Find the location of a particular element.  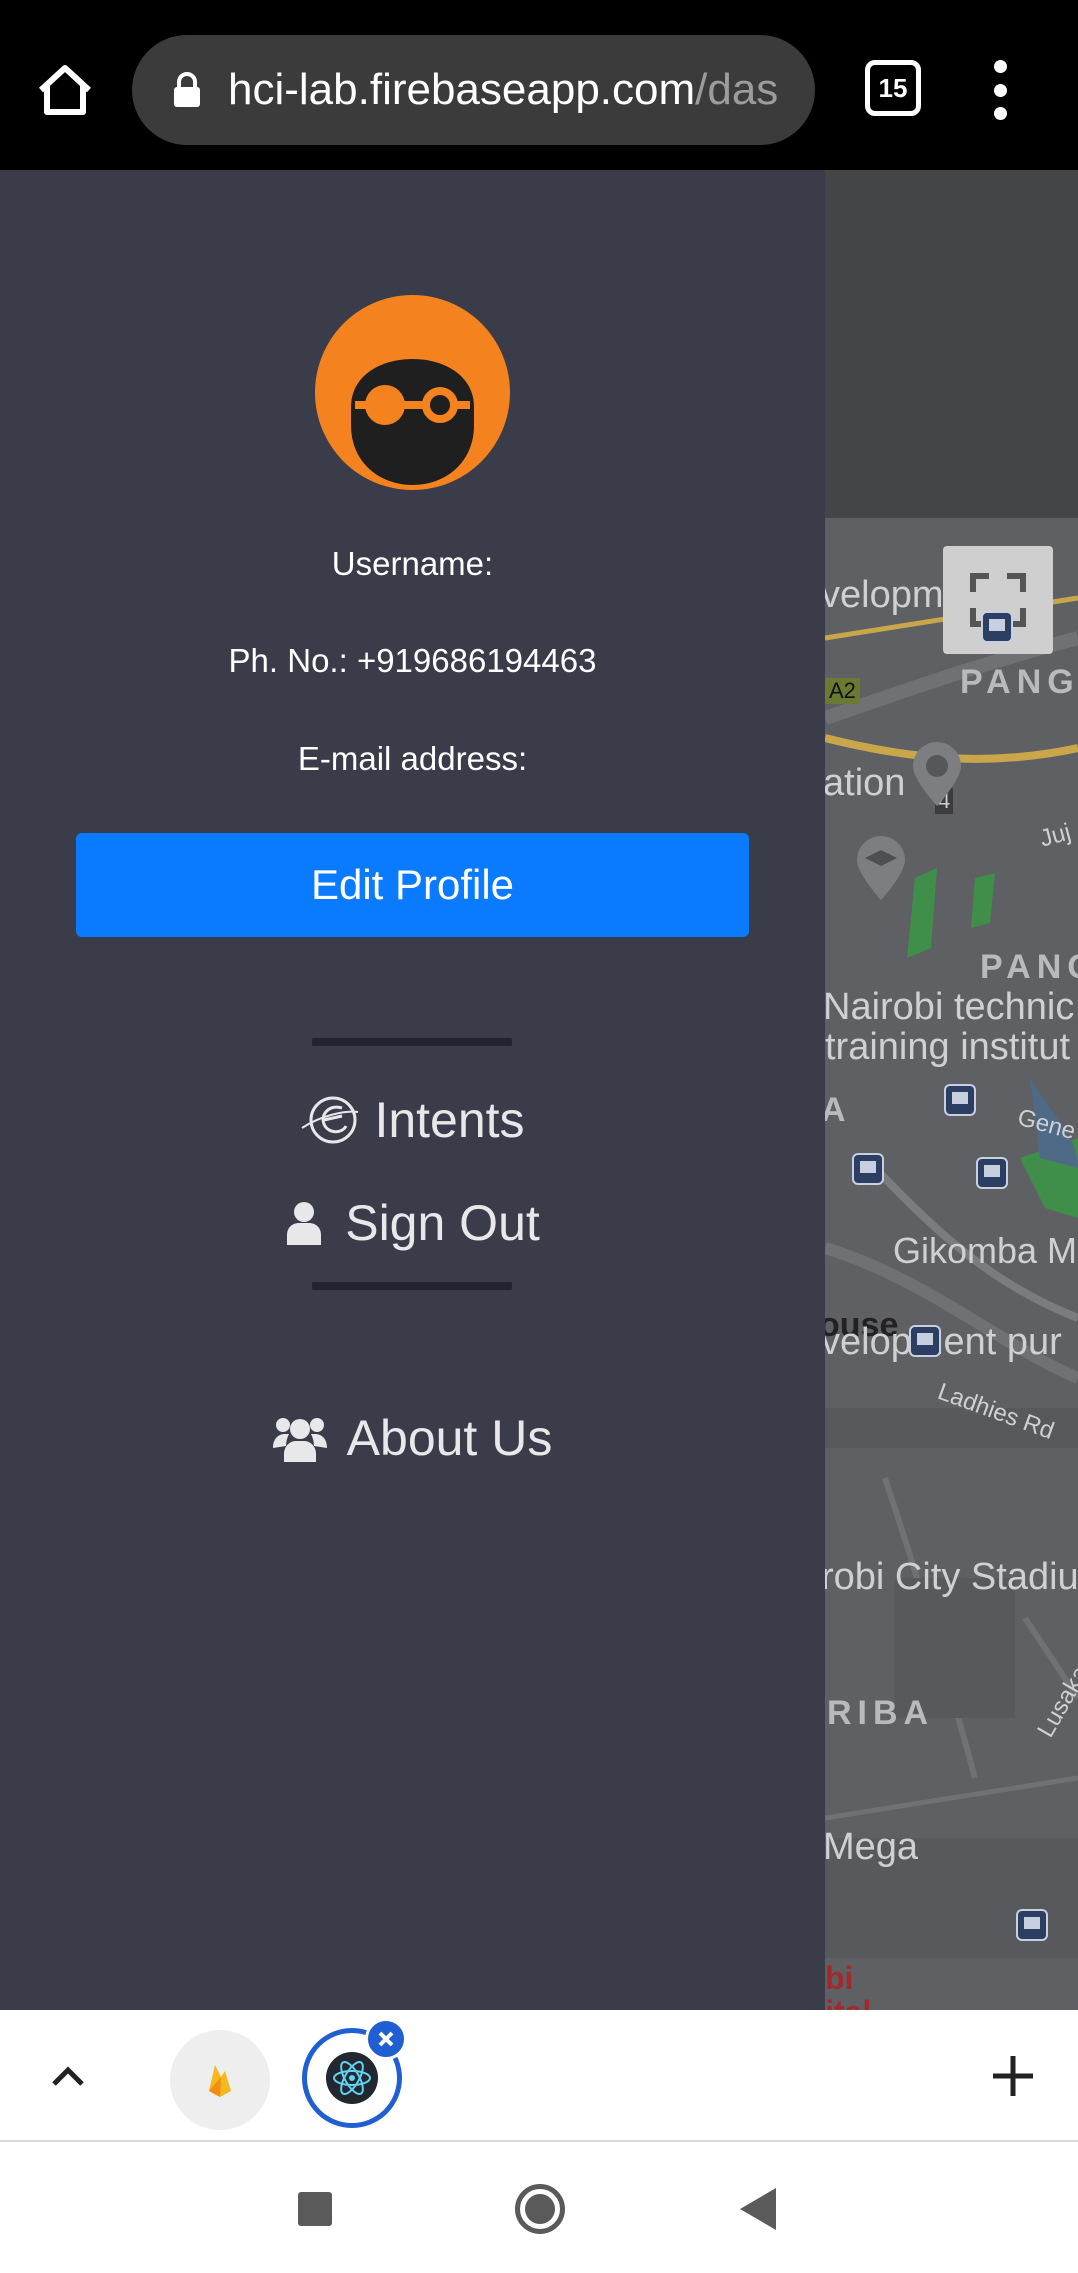

tab-firebase is located at coordinates (220, 2080).